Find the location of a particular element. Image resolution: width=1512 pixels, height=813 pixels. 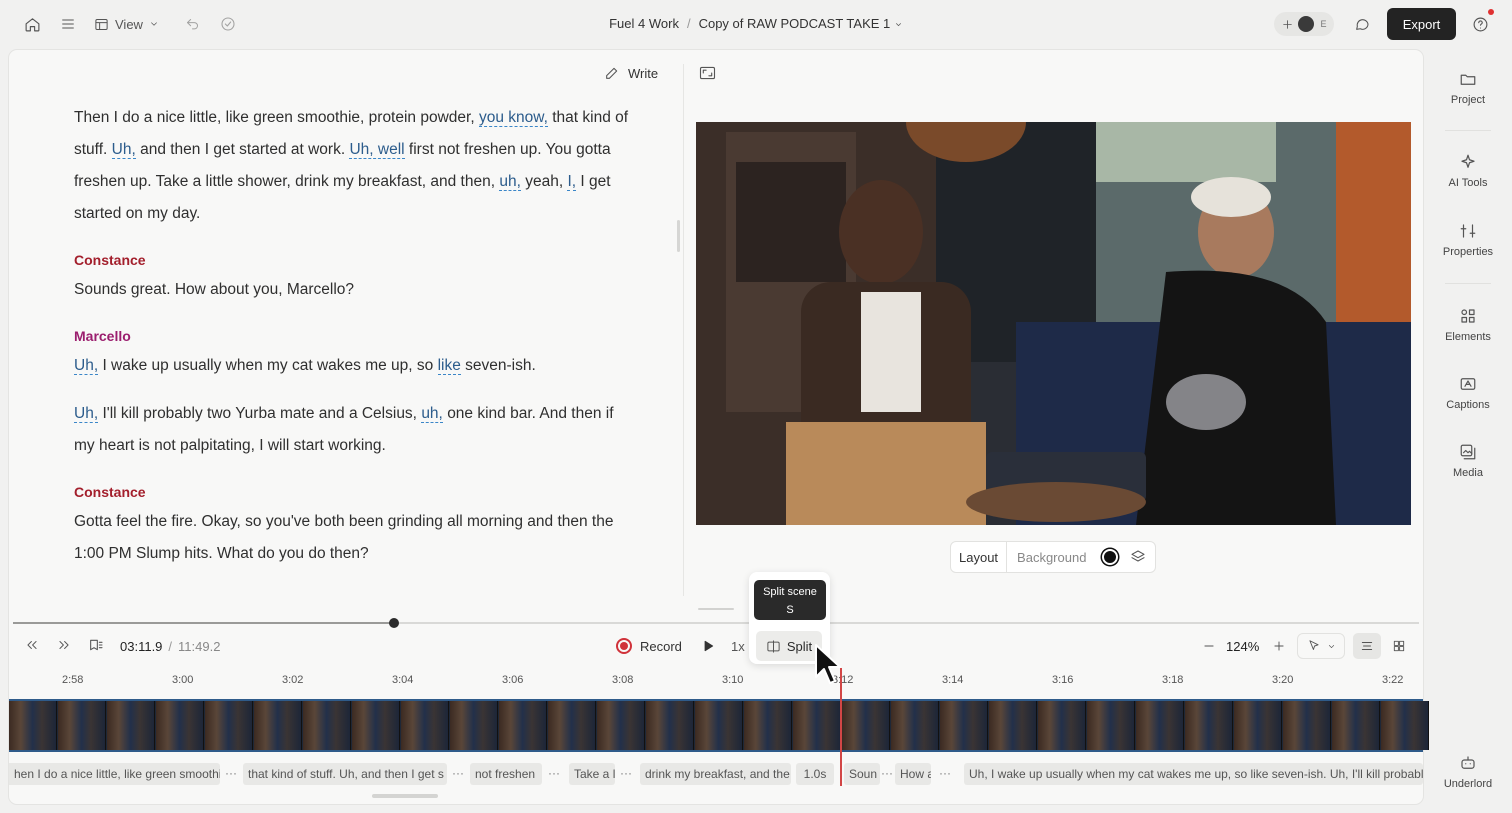

split-button: Split is located at coordinates (789, 646).